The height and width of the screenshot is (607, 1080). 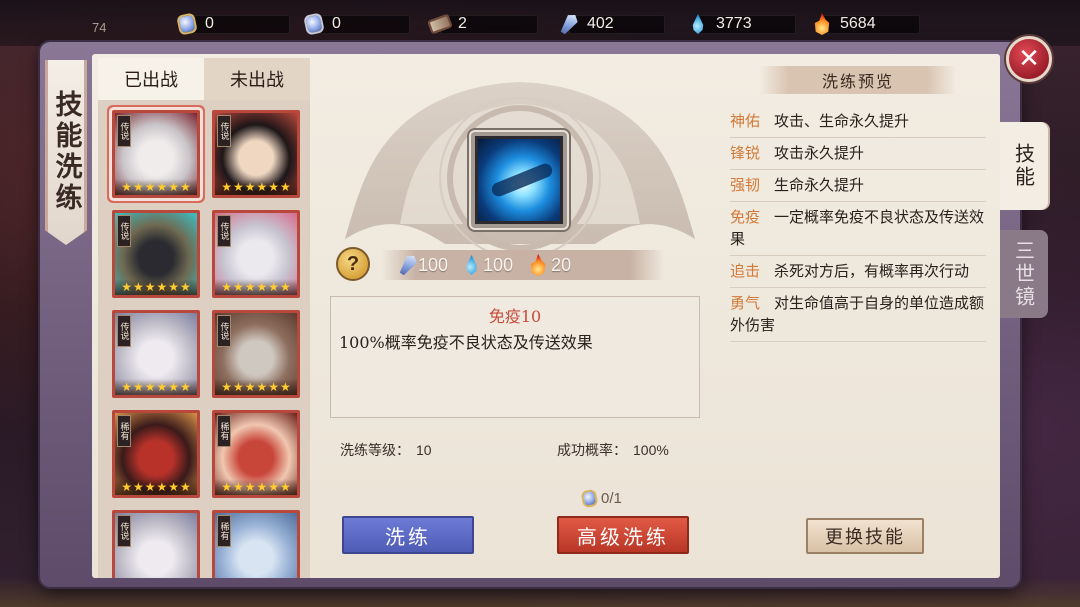 What do you see at coordinates (858, 229) in the screenshot?
I see `preview-item: 免疫 一定概率免疫不良状态及传送效果` at bounding box center [858, 229].